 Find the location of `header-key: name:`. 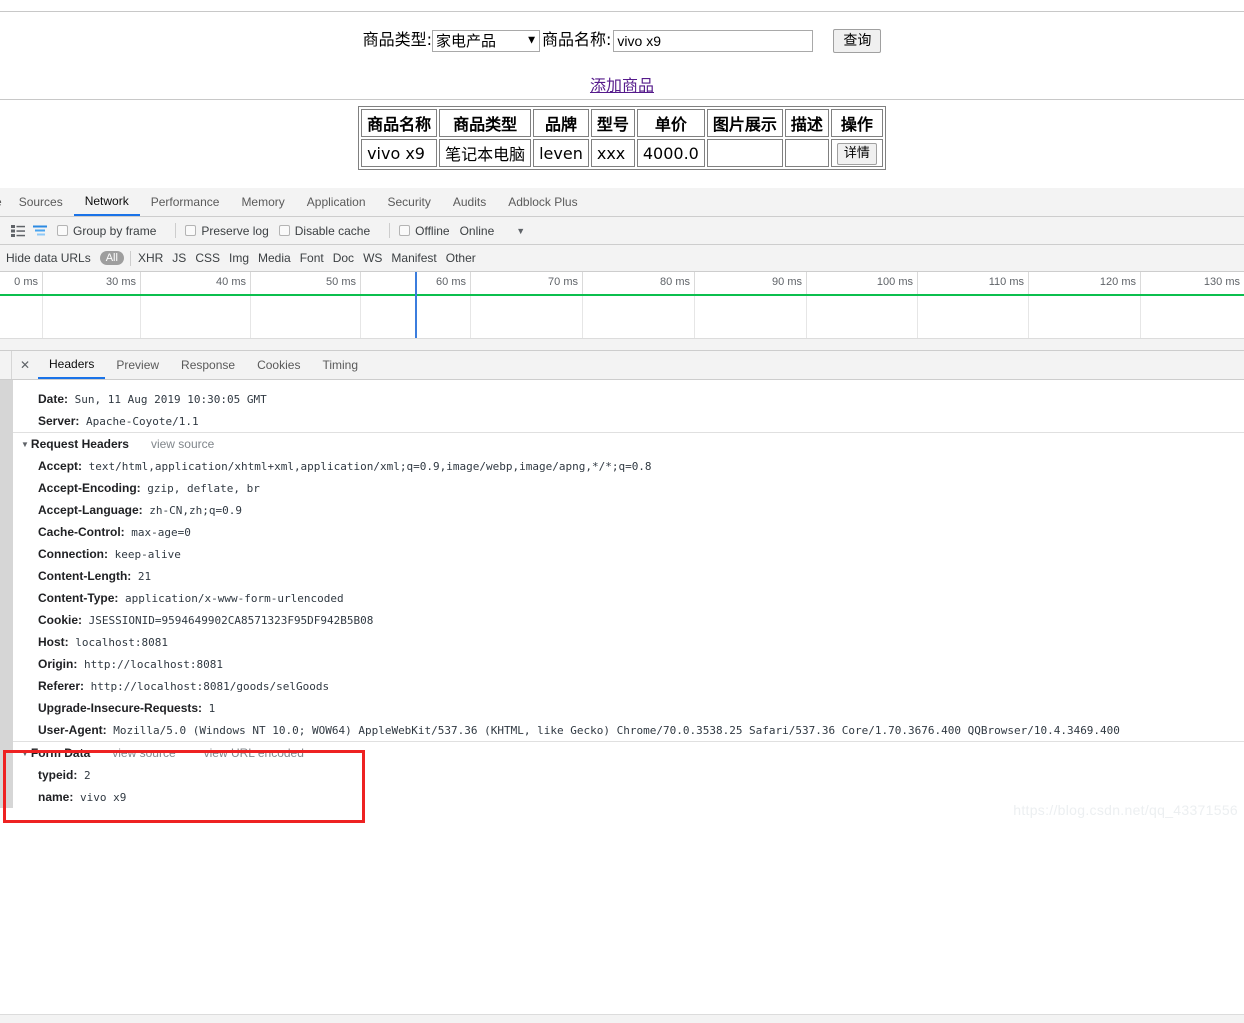

header-key: name: is located at coordinates (56, 797).